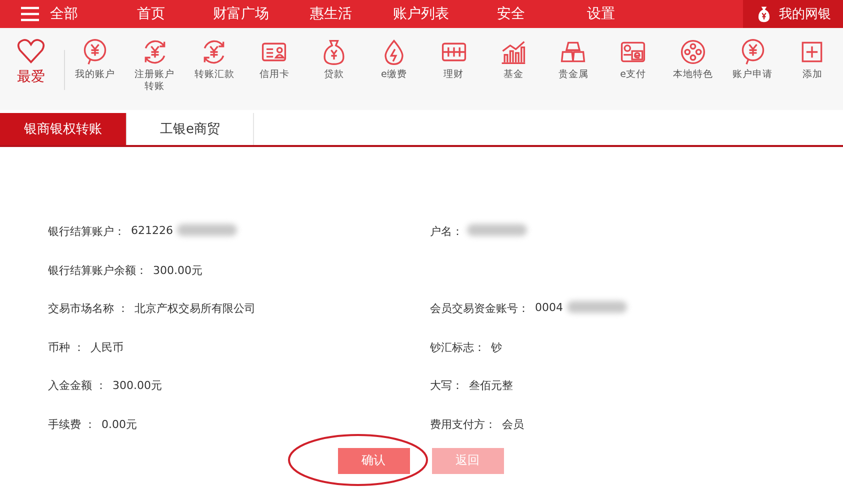 The width and height of the screenshot is (843, 500). I want to click on nav-link: 安全, so click(511, 14).